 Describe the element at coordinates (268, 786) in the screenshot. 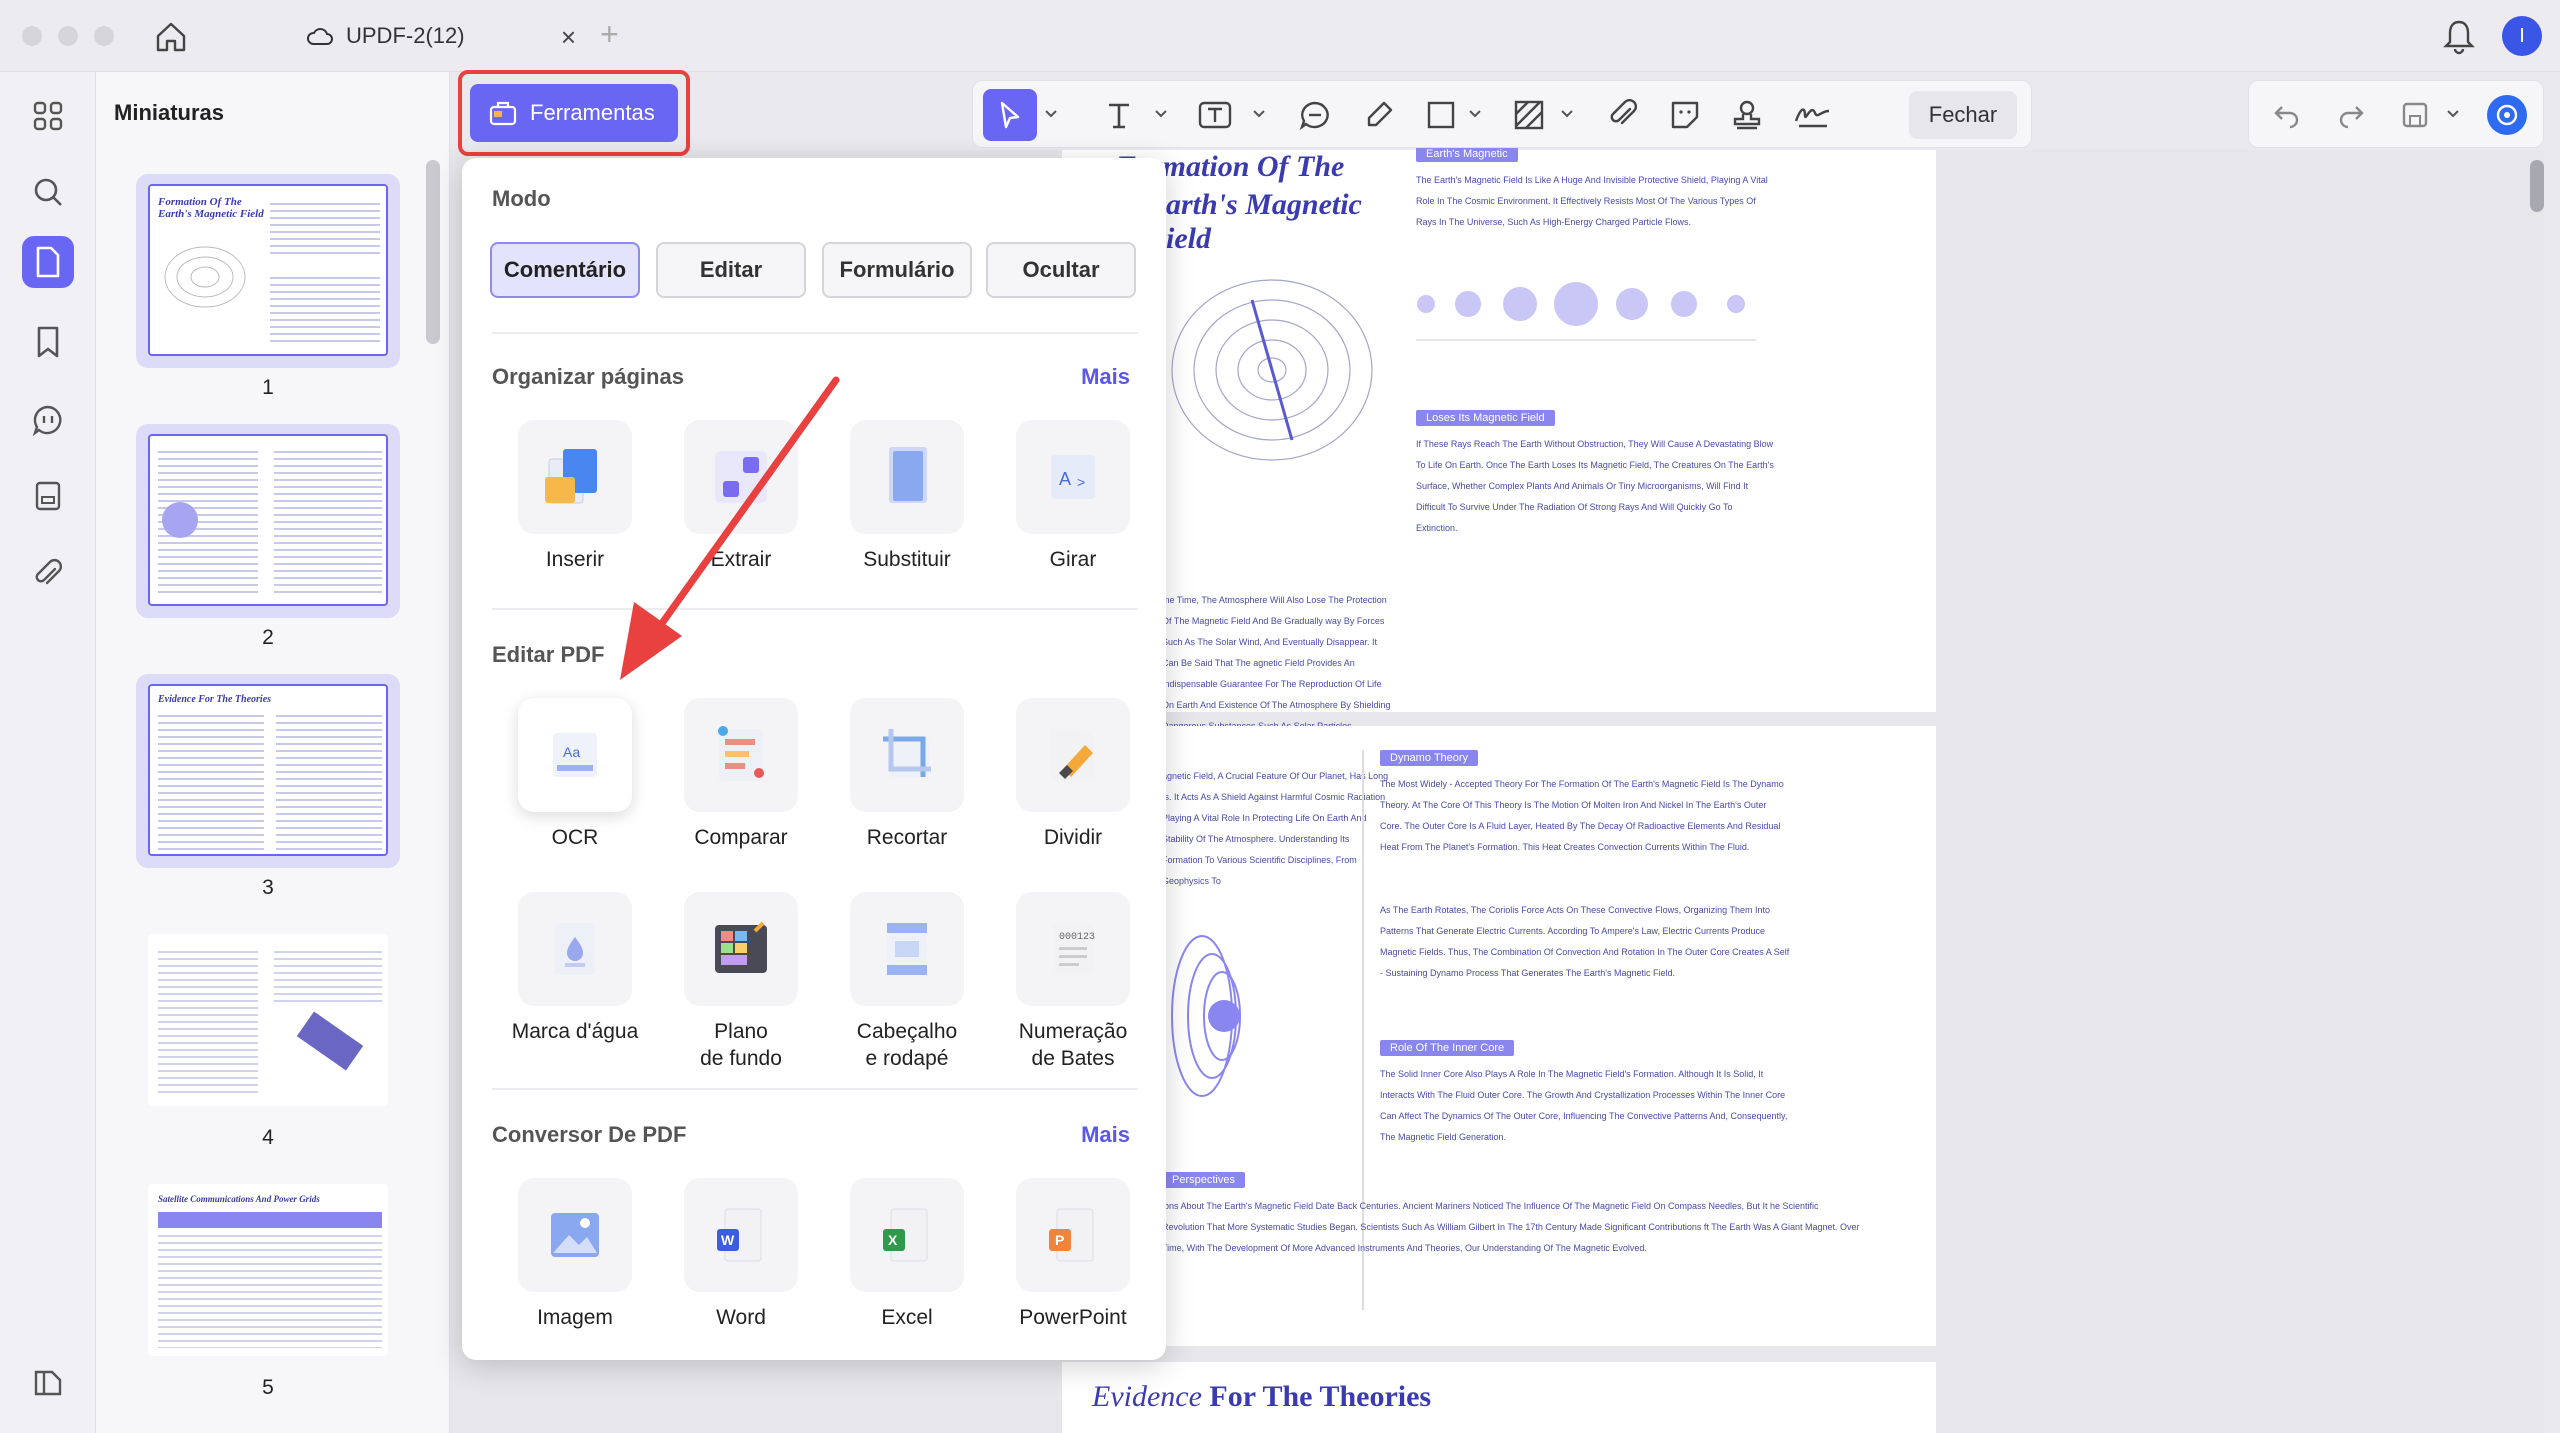

I see `thumbnail-page: Evidence For The Theories 3` at that location.